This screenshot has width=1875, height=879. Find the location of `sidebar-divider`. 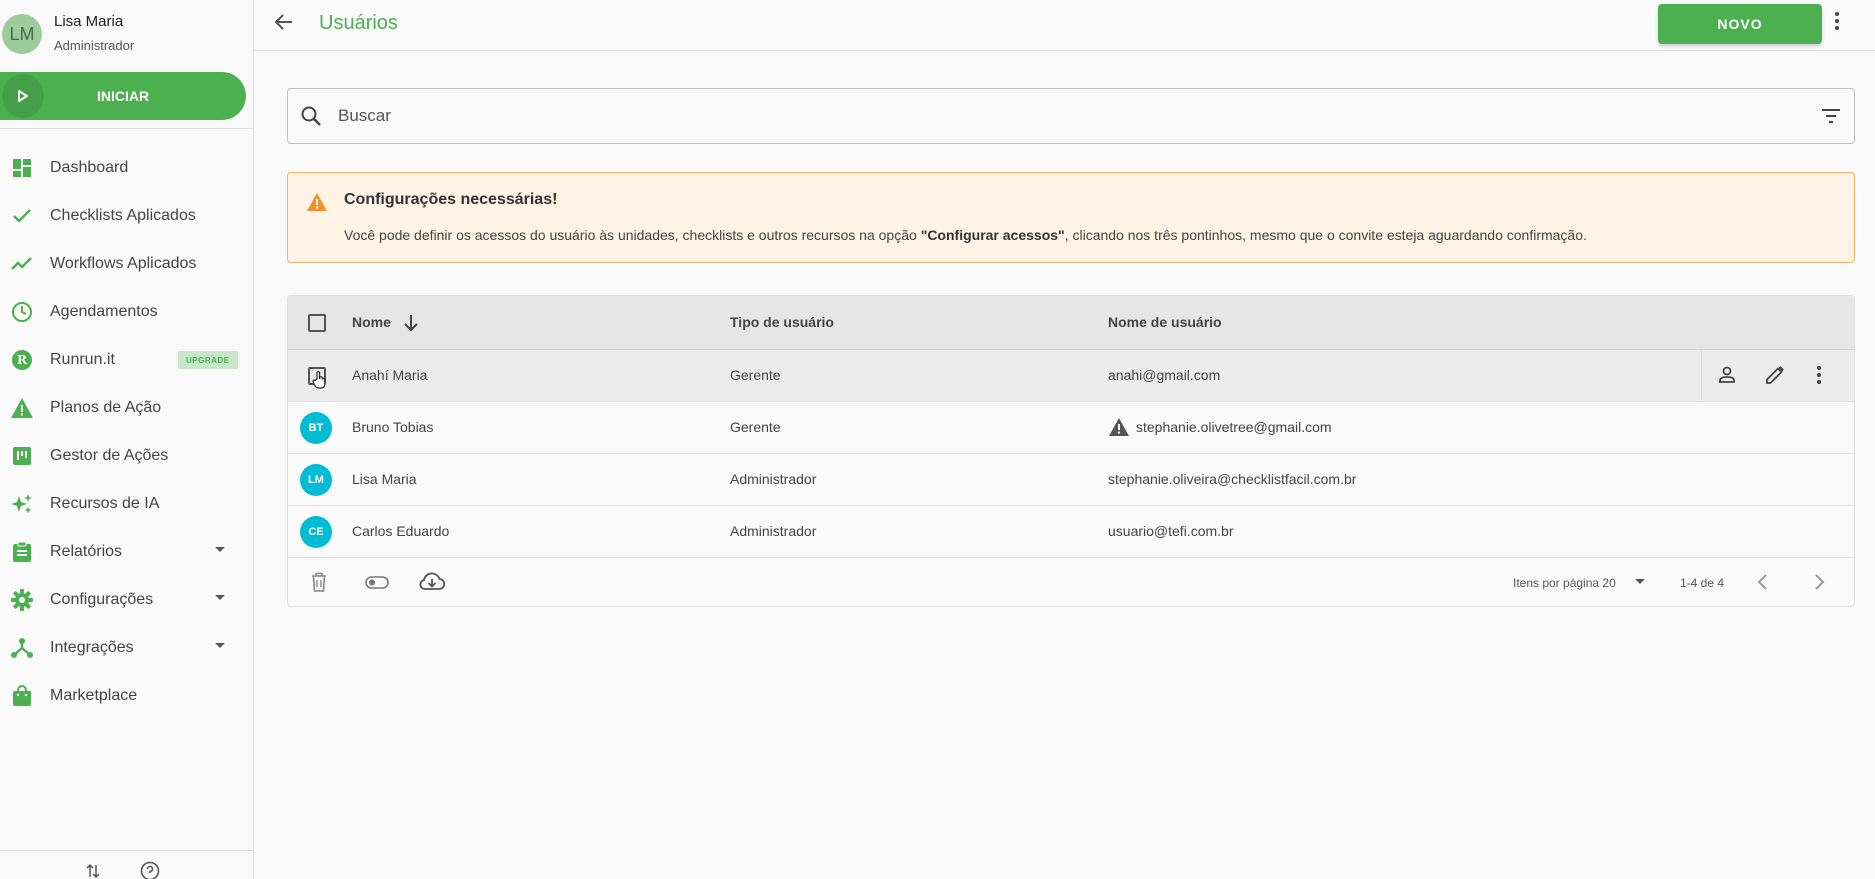

sidebar-divider is located at coordinates (127, 128).